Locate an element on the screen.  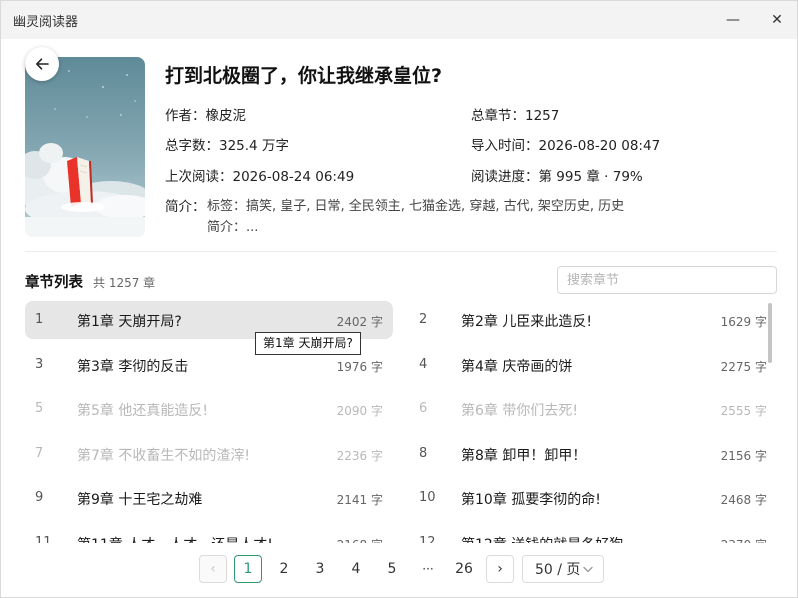
page-size-select: 50 / 页 is located at coordinates (563, 569).